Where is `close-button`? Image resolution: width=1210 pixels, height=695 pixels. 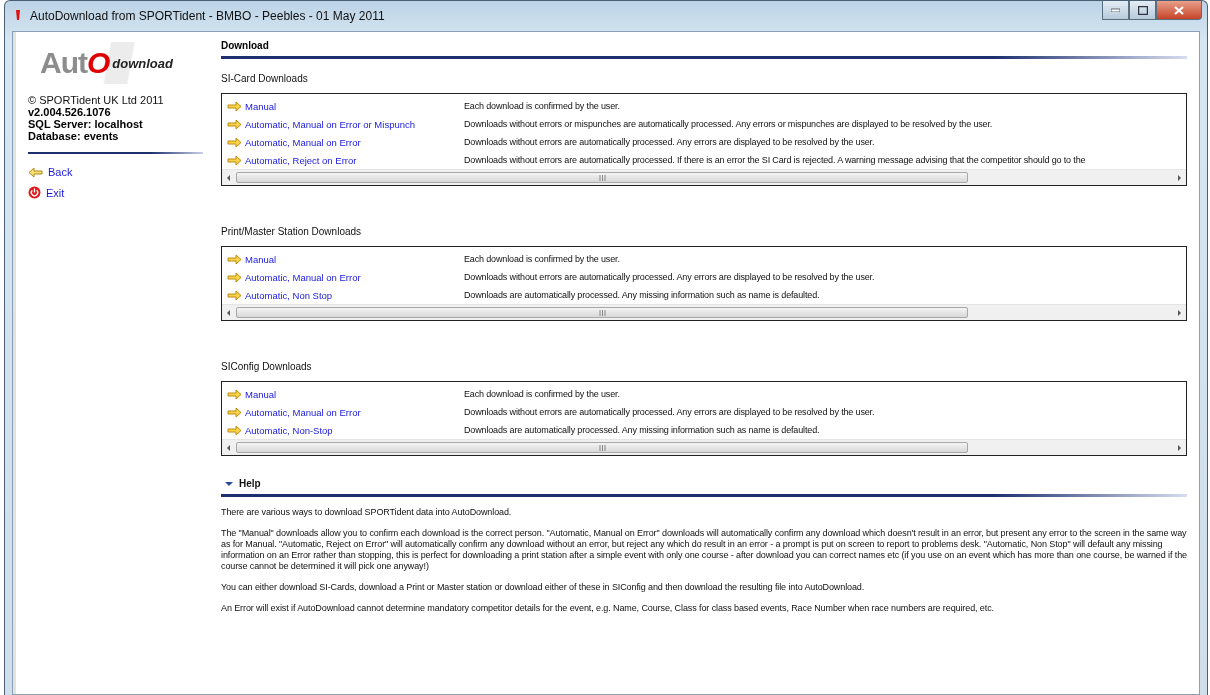
close-button is located at coordinates (1179, 10).